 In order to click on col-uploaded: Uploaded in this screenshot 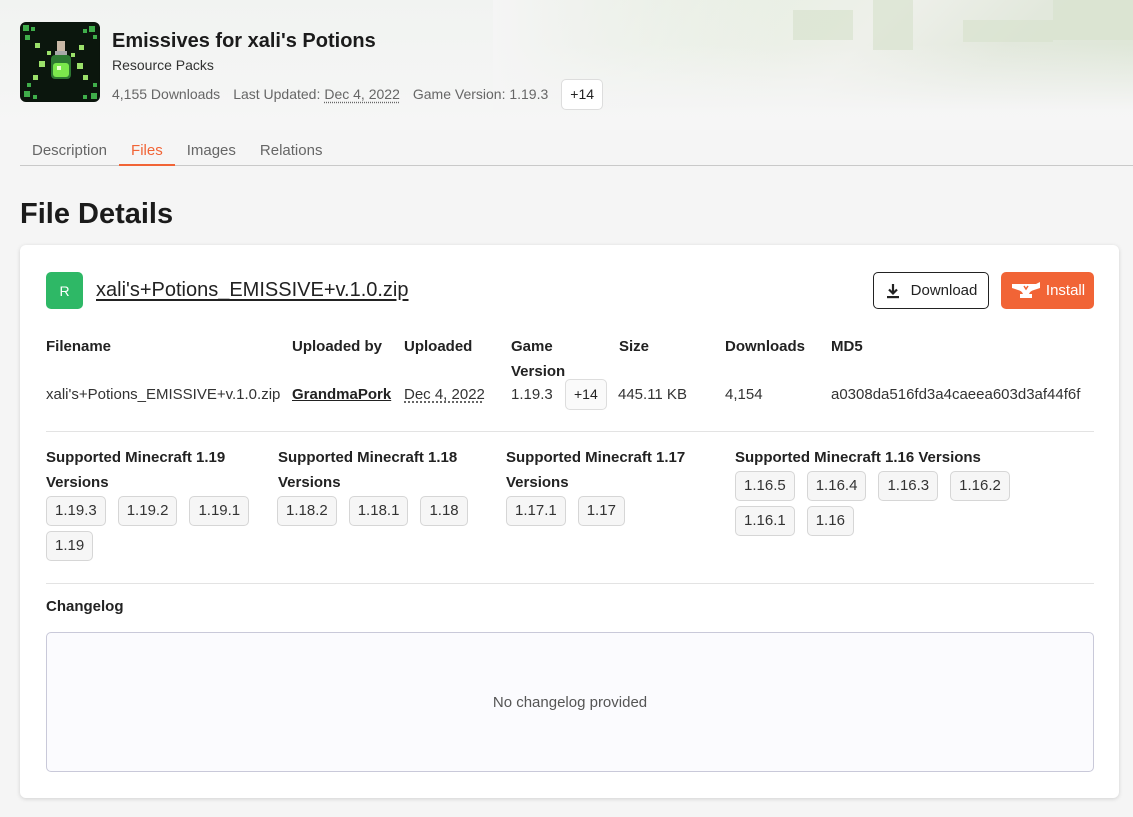, I will do `click(438, 346)`.